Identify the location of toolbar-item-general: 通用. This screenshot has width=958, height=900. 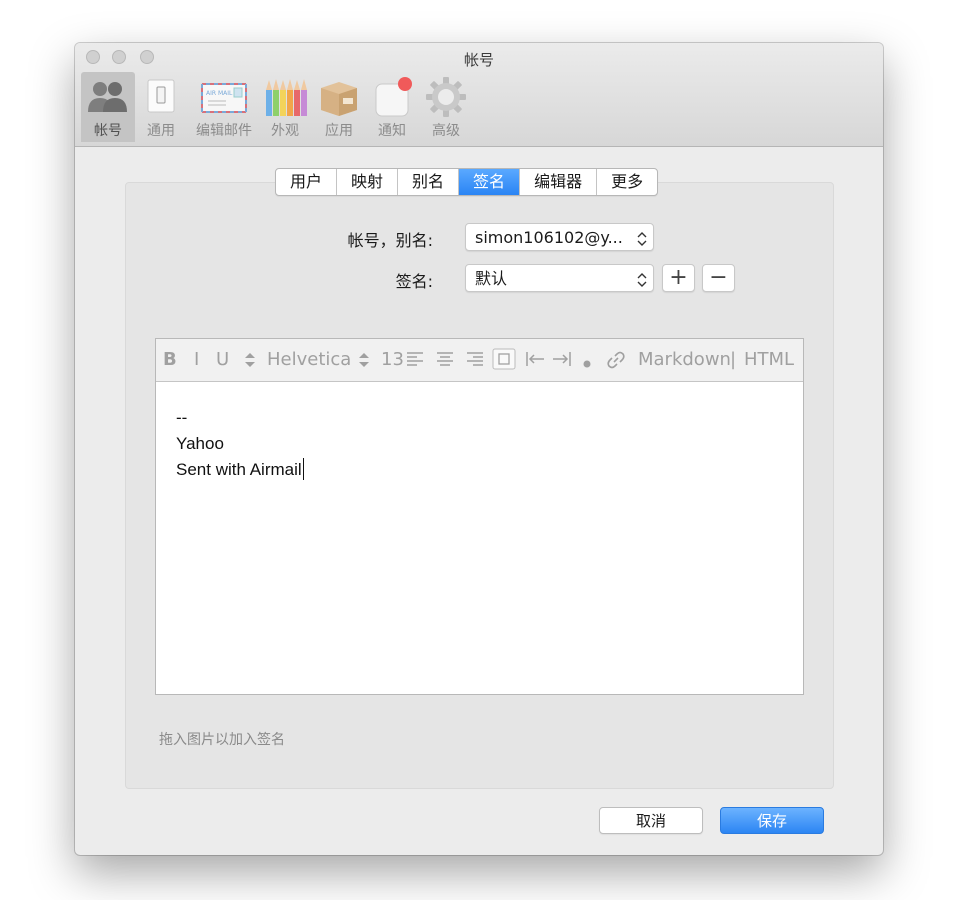
(161, 107).